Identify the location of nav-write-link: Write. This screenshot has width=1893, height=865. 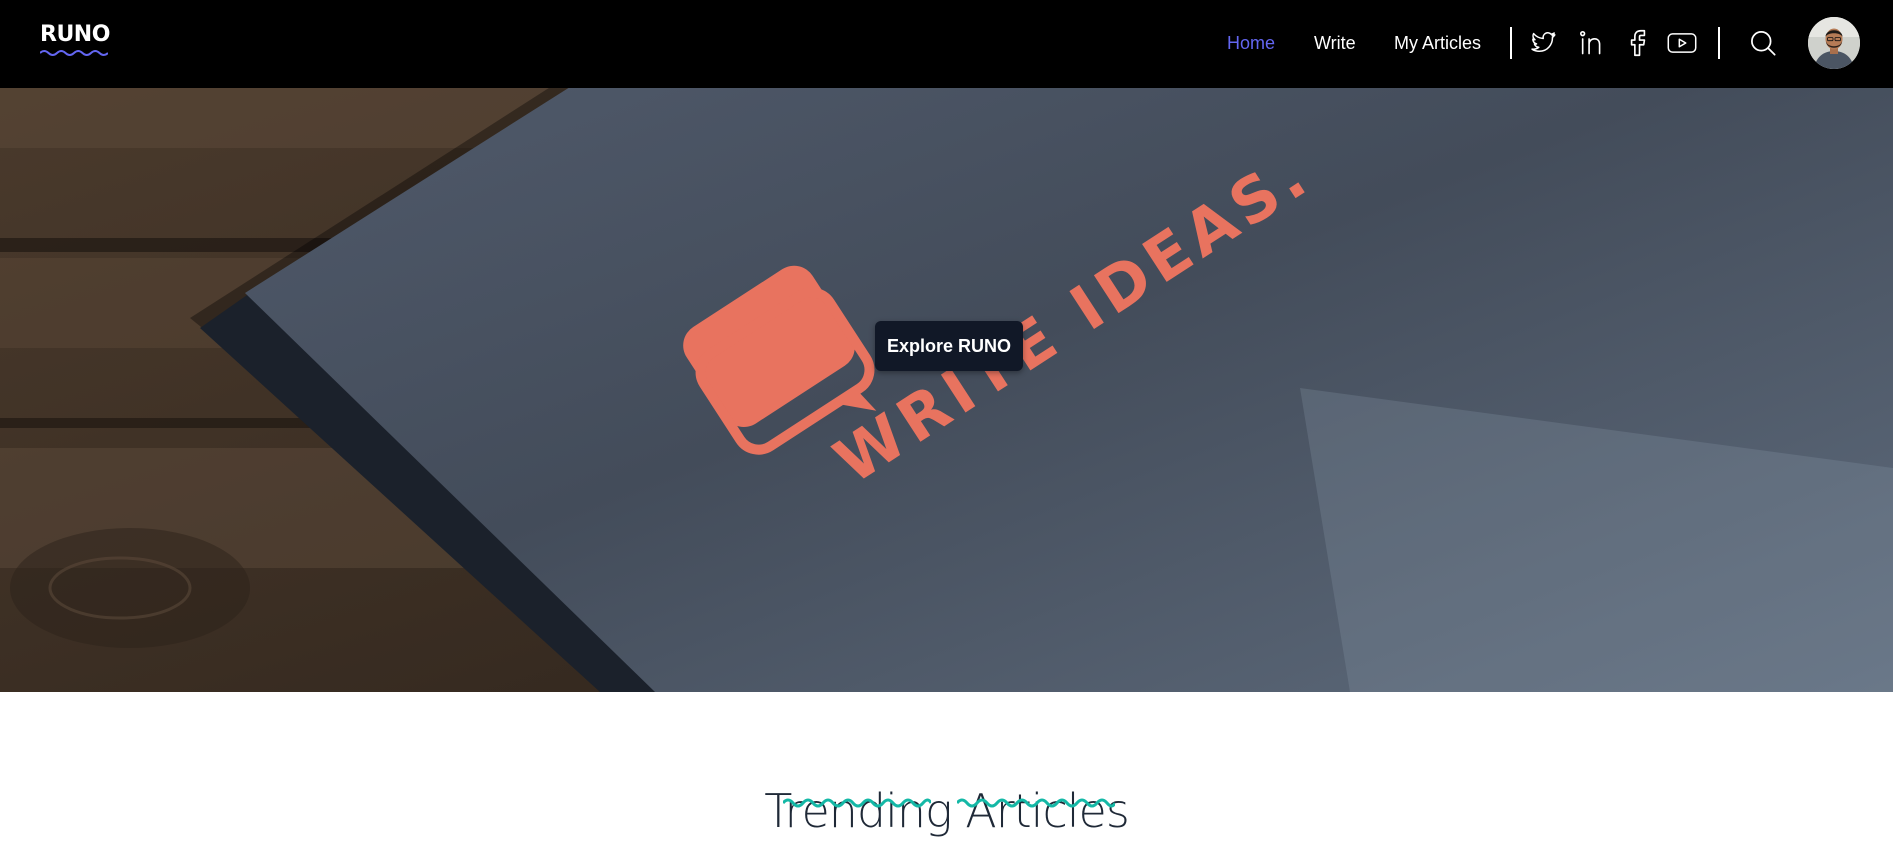
(1335, 43).